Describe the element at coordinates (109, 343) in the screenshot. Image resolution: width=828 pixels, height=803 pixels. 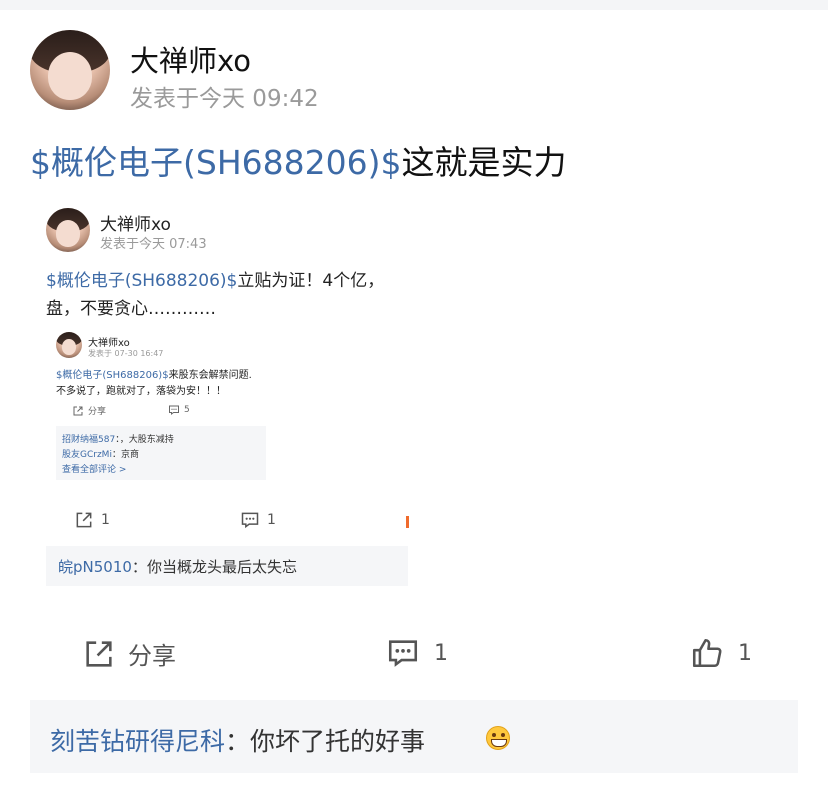
I see `nested-author: 大禅师xo` at that location.